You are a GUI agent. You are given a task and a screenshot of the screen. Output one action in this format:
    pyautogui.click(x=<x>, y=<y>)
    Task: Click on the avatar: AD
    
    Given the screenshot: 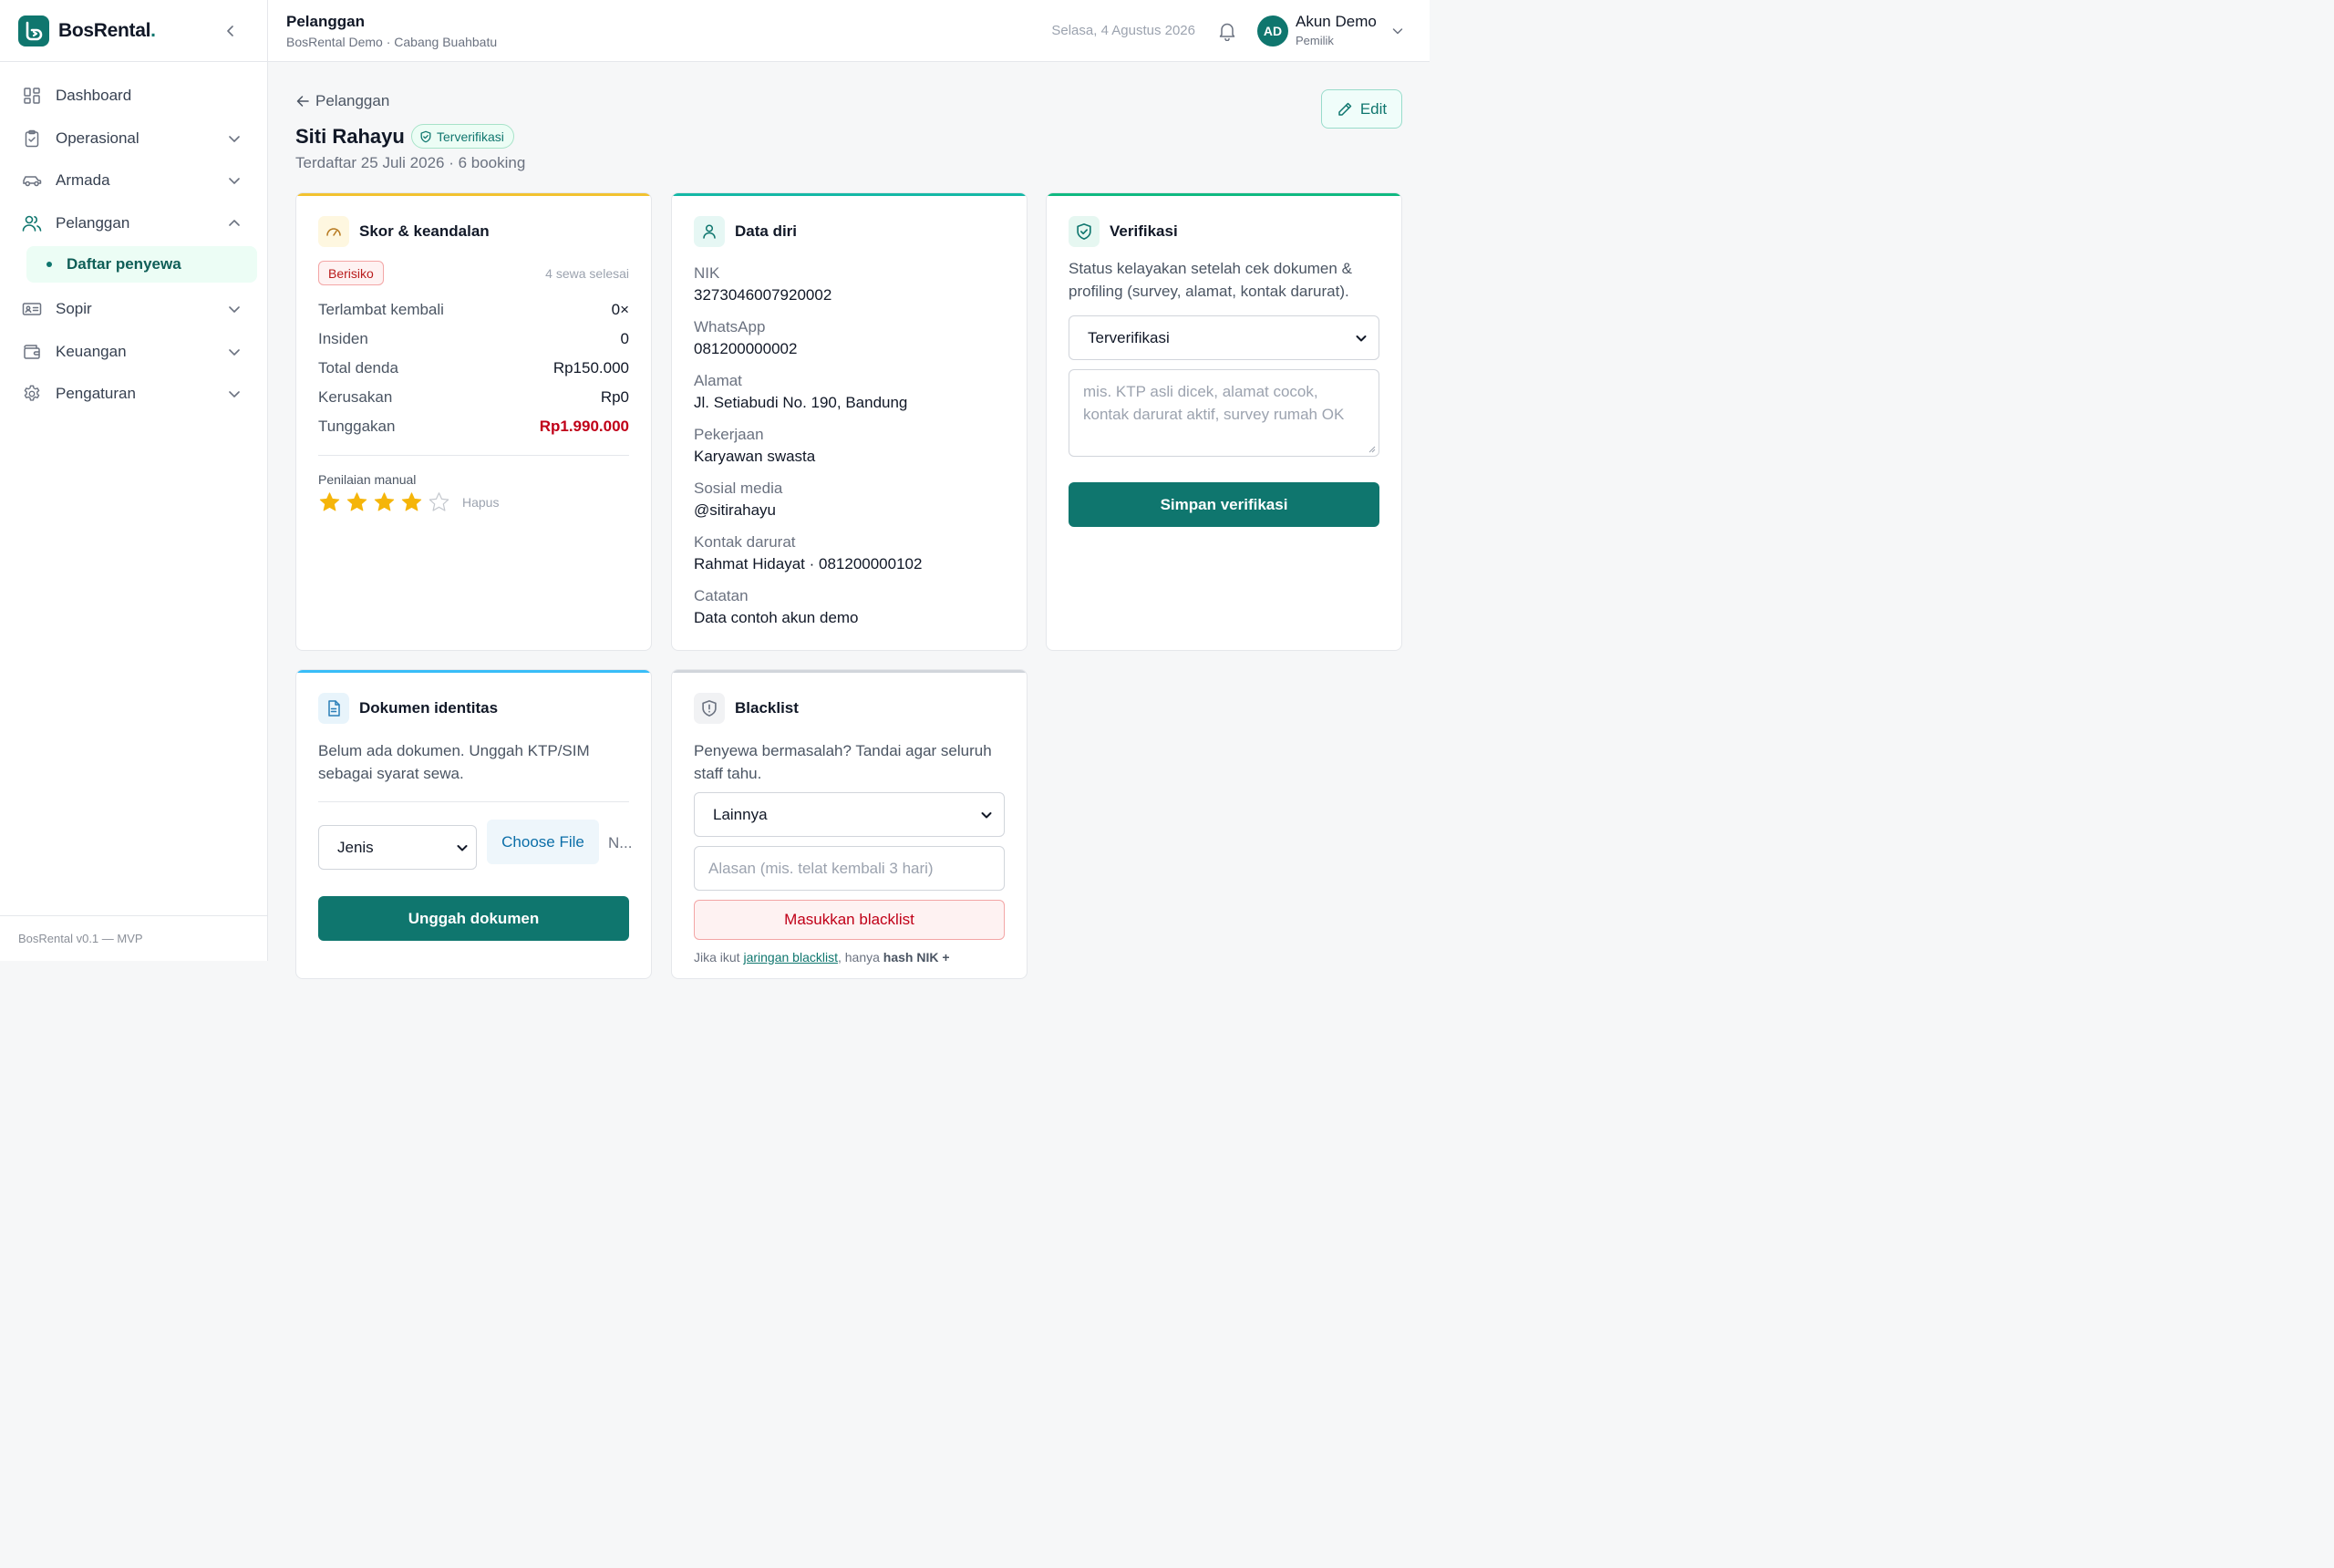 What is the action you would take?
    pyautogui.click(x=1272, y=30)
    